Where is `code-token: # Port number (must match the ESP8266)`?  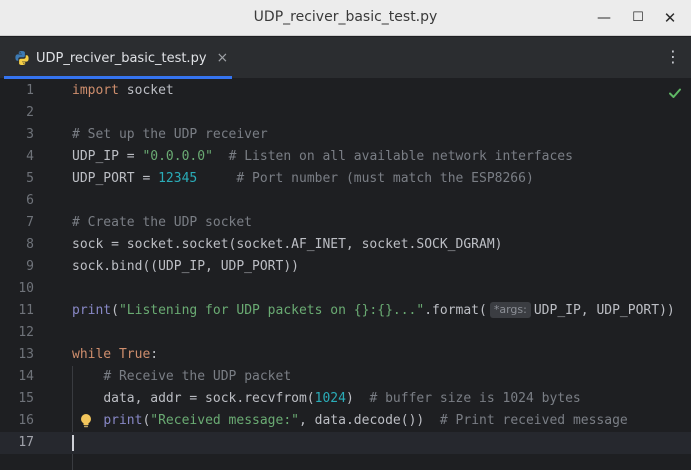
code-token: # Port number (must match the ESP8266) is located at coordinates (385, 178).